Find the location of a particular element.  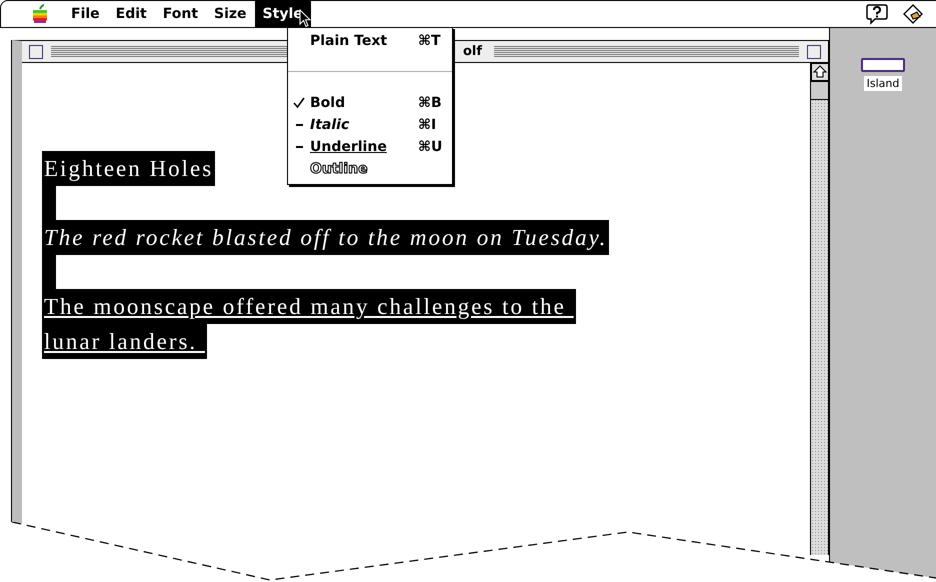

scroll-thumb is located at coordinates (819, 90).